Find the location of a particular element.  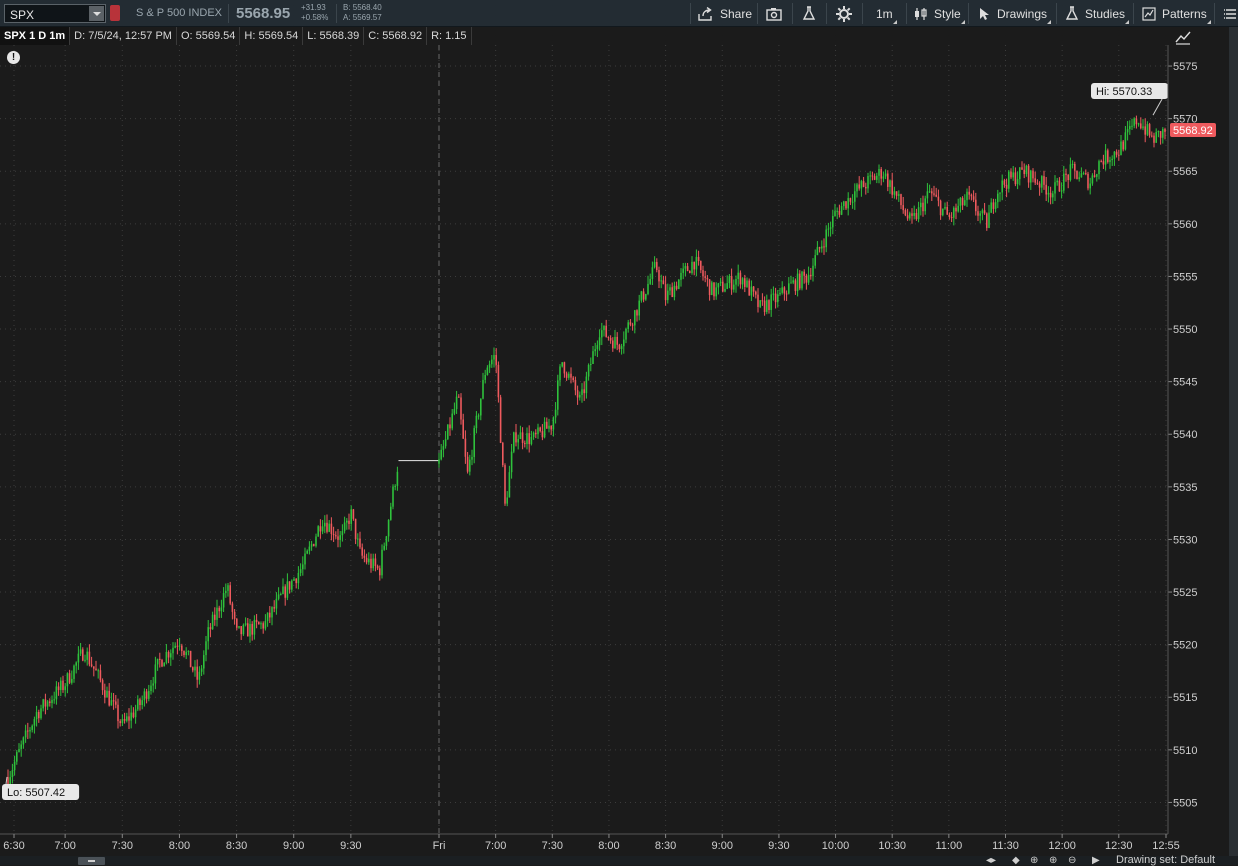

play-icon: ▶ is located at coordinates (1096, 861).